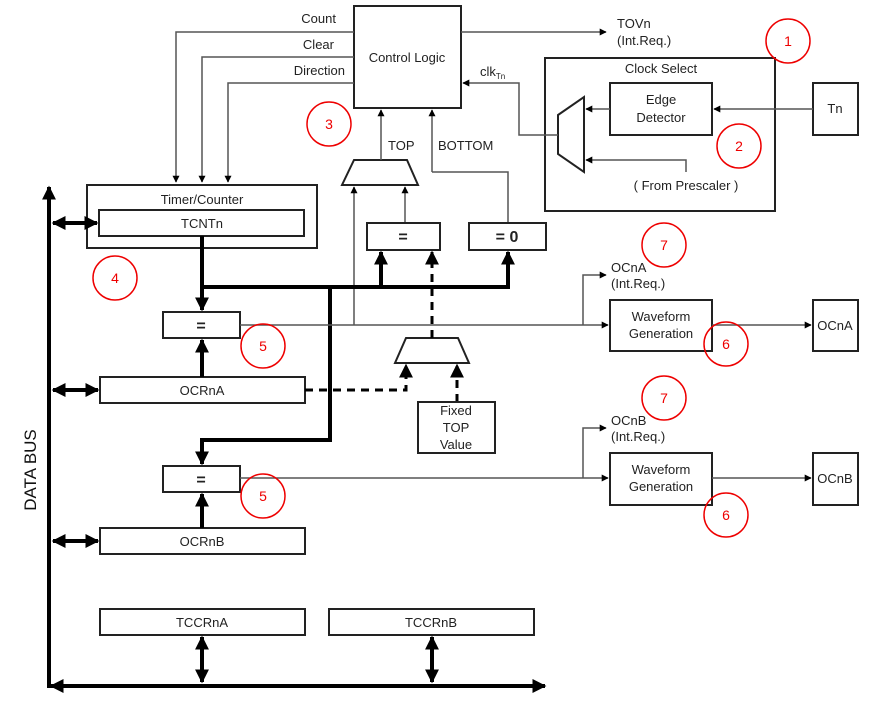  What do you see at coordinates (739, 146) in the screenshot?
I see `svg-text: 2` at bounding box center [739, 146].